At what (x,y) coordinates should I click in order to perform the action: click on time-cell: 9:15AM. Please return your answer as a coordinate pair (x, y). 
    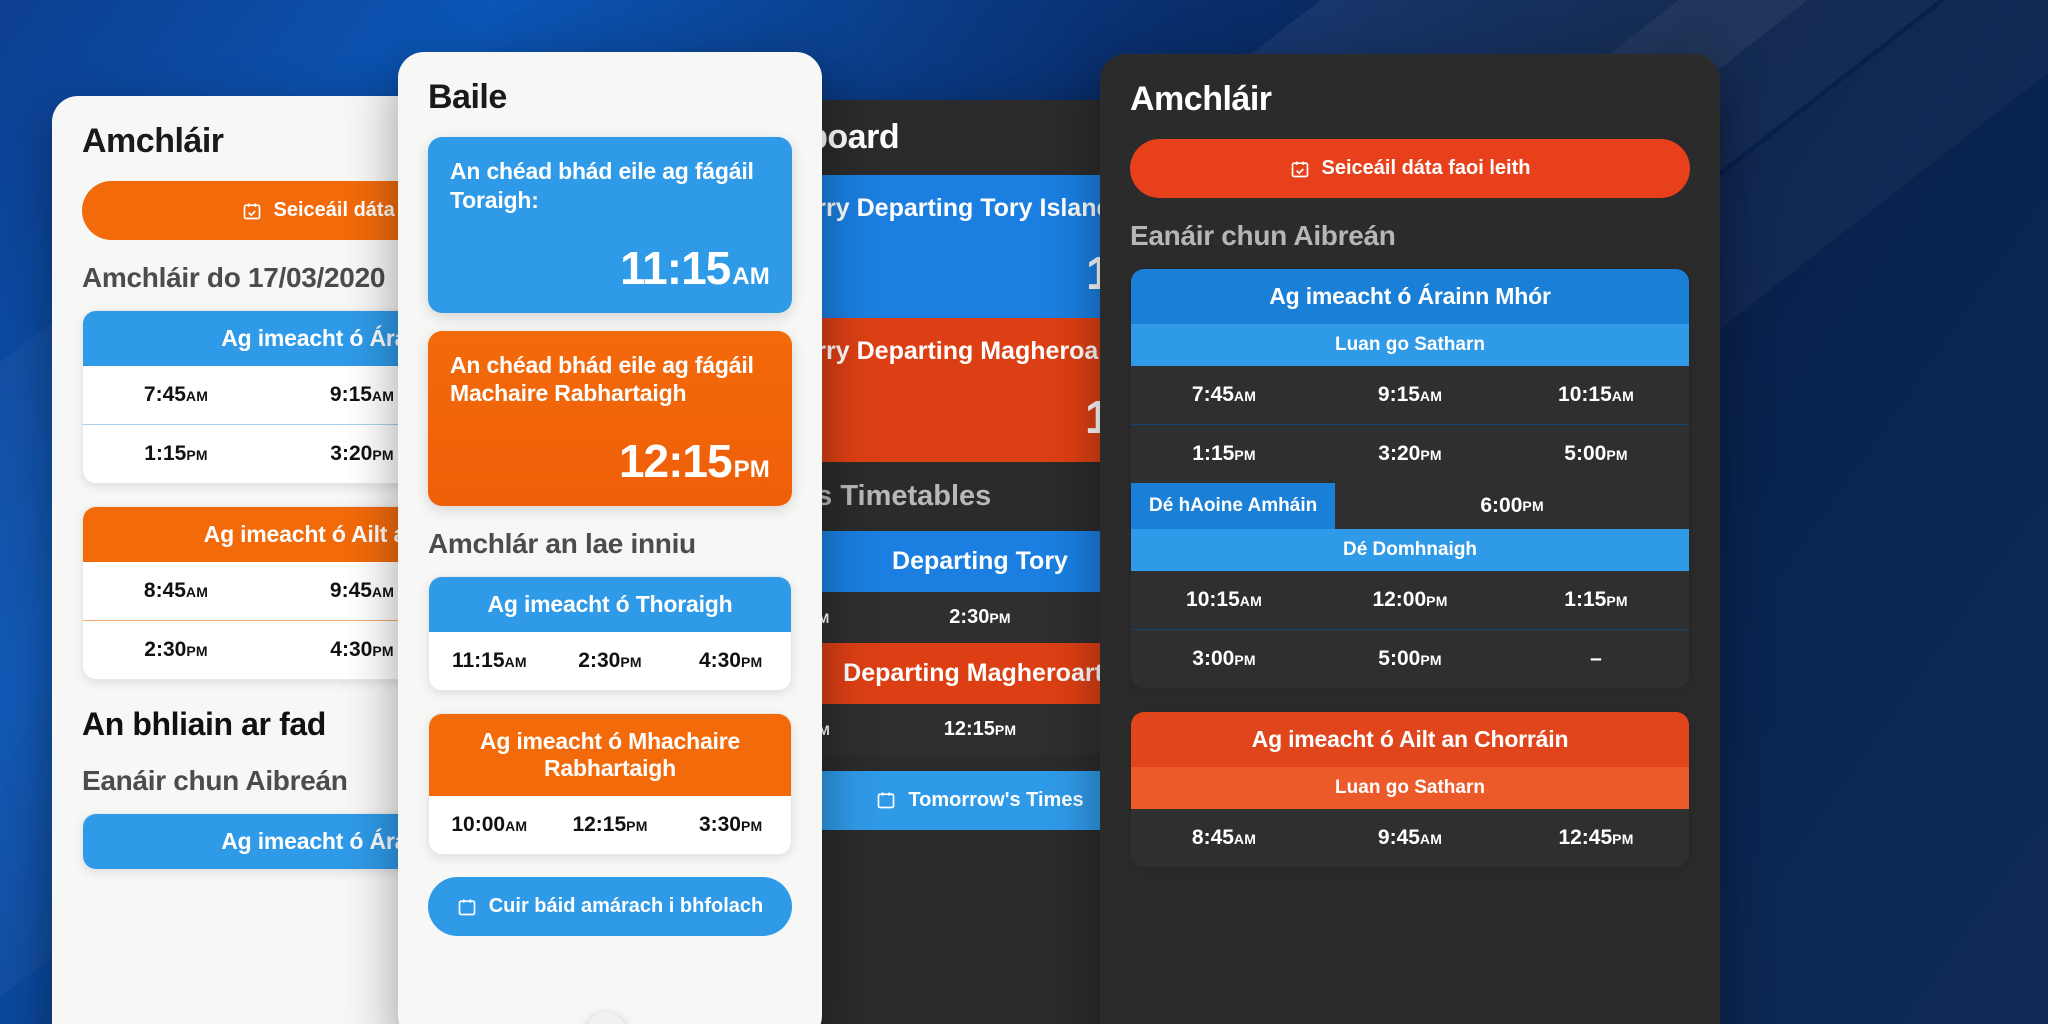
    Looking at the image, I should click on (1410, 394).